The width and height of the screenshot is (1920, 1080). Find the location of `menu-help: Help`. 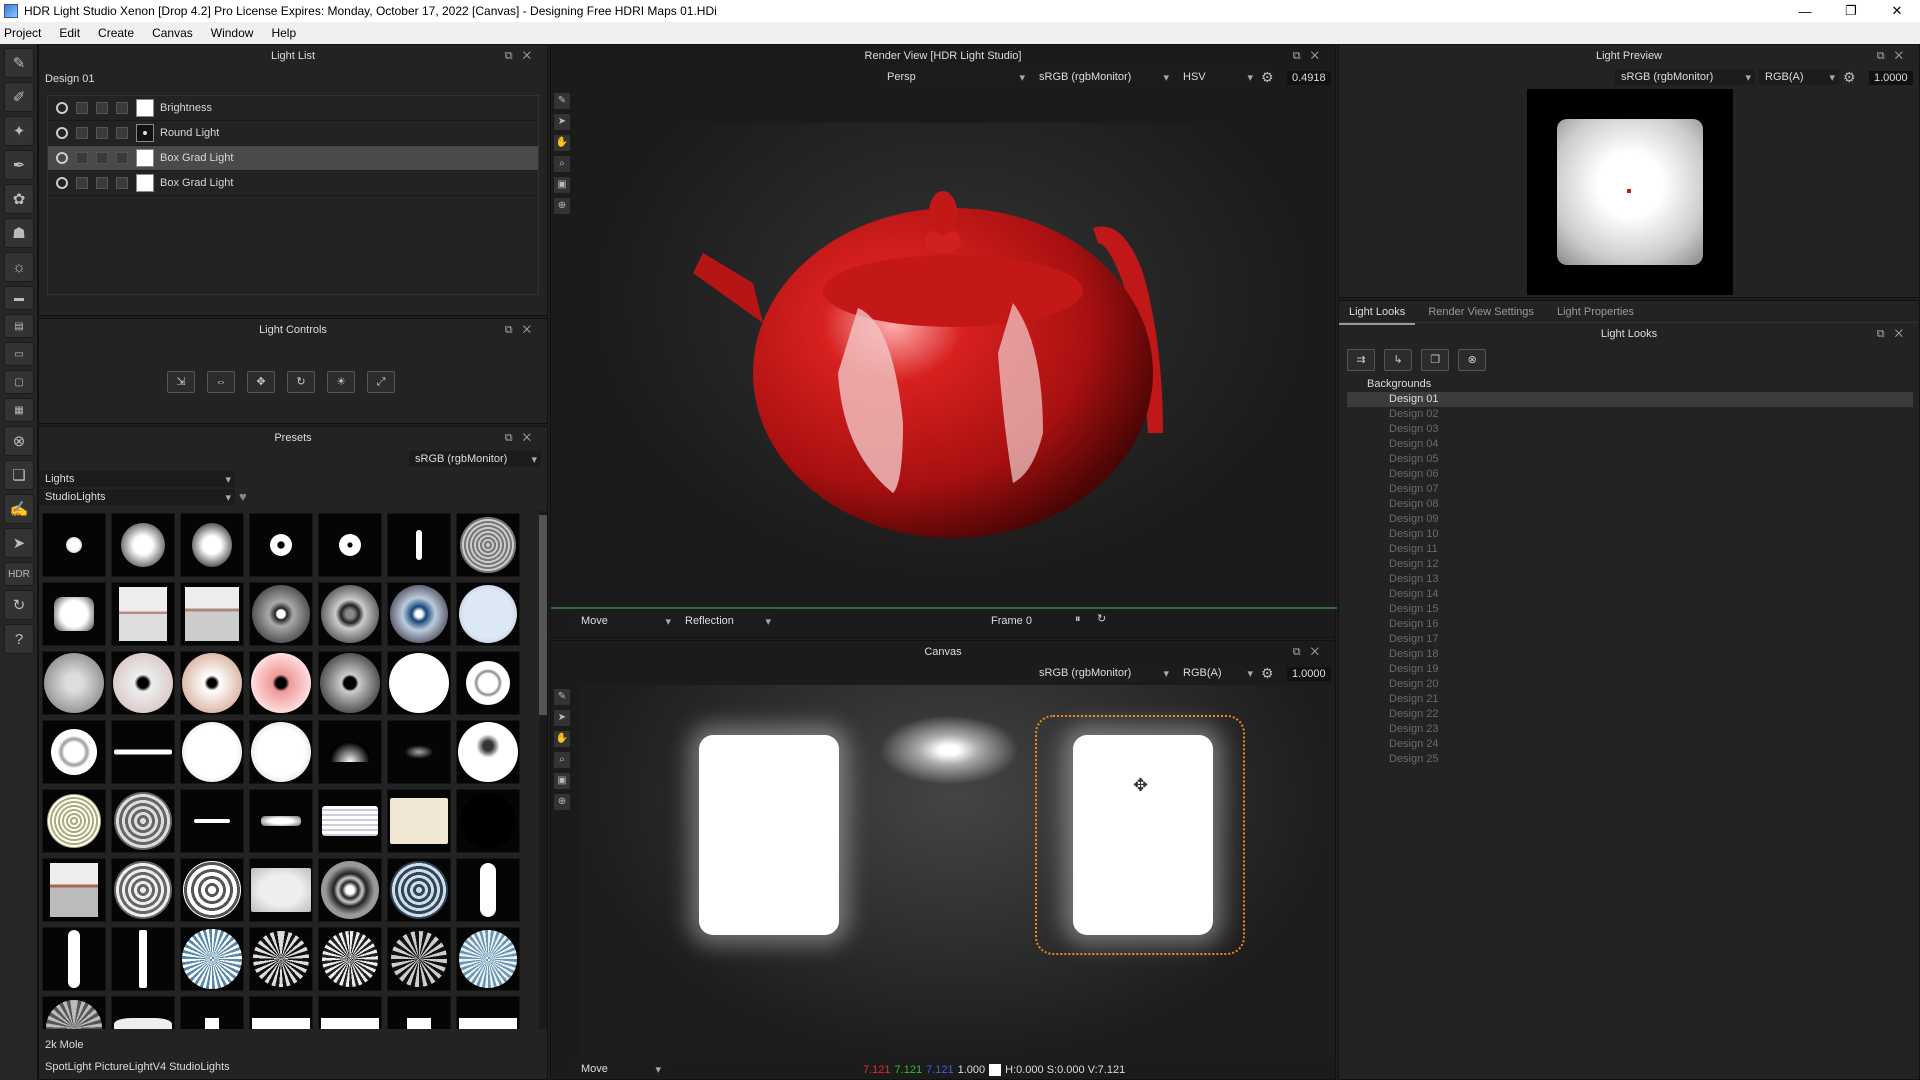

menu-help: Help is located at coordinates (286, 33).